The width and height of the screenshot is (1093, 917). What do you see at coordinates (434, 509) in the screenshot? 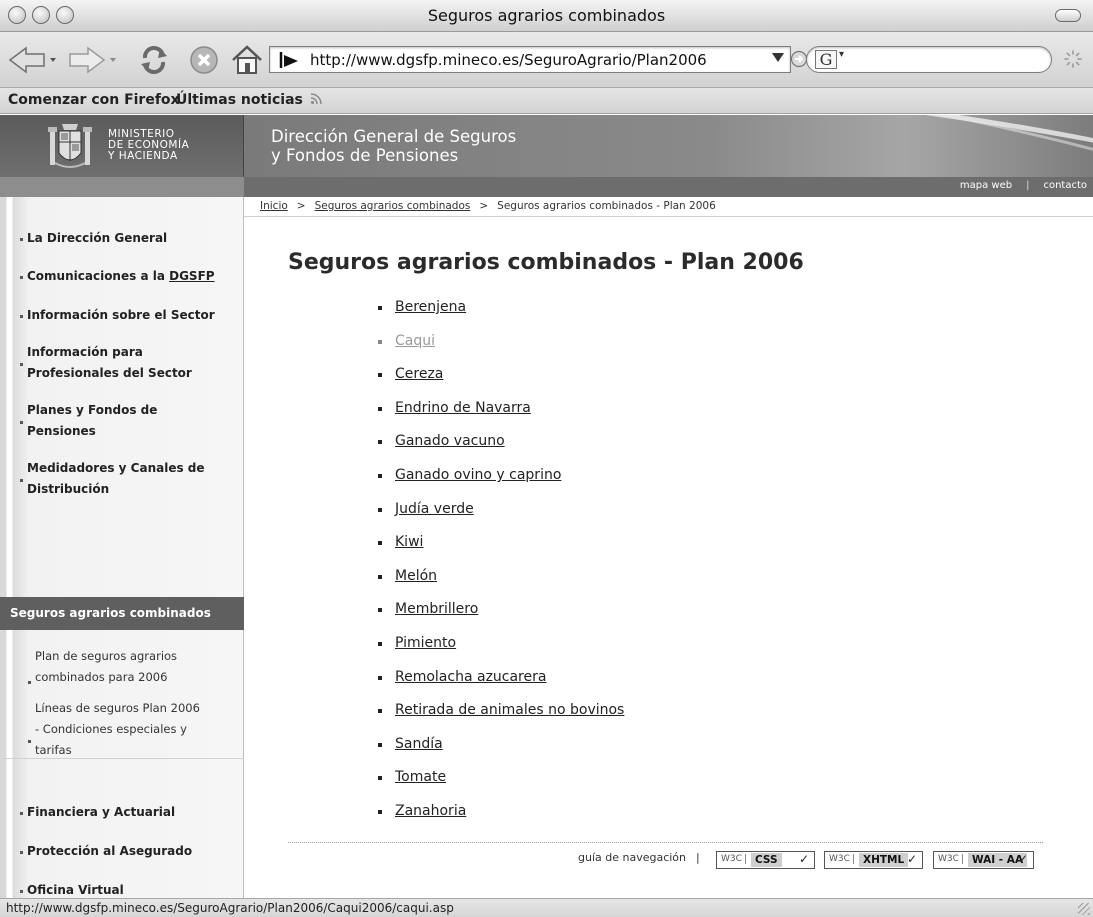
I see `crop-link: Judía verde` at bounding box center [434, 509].